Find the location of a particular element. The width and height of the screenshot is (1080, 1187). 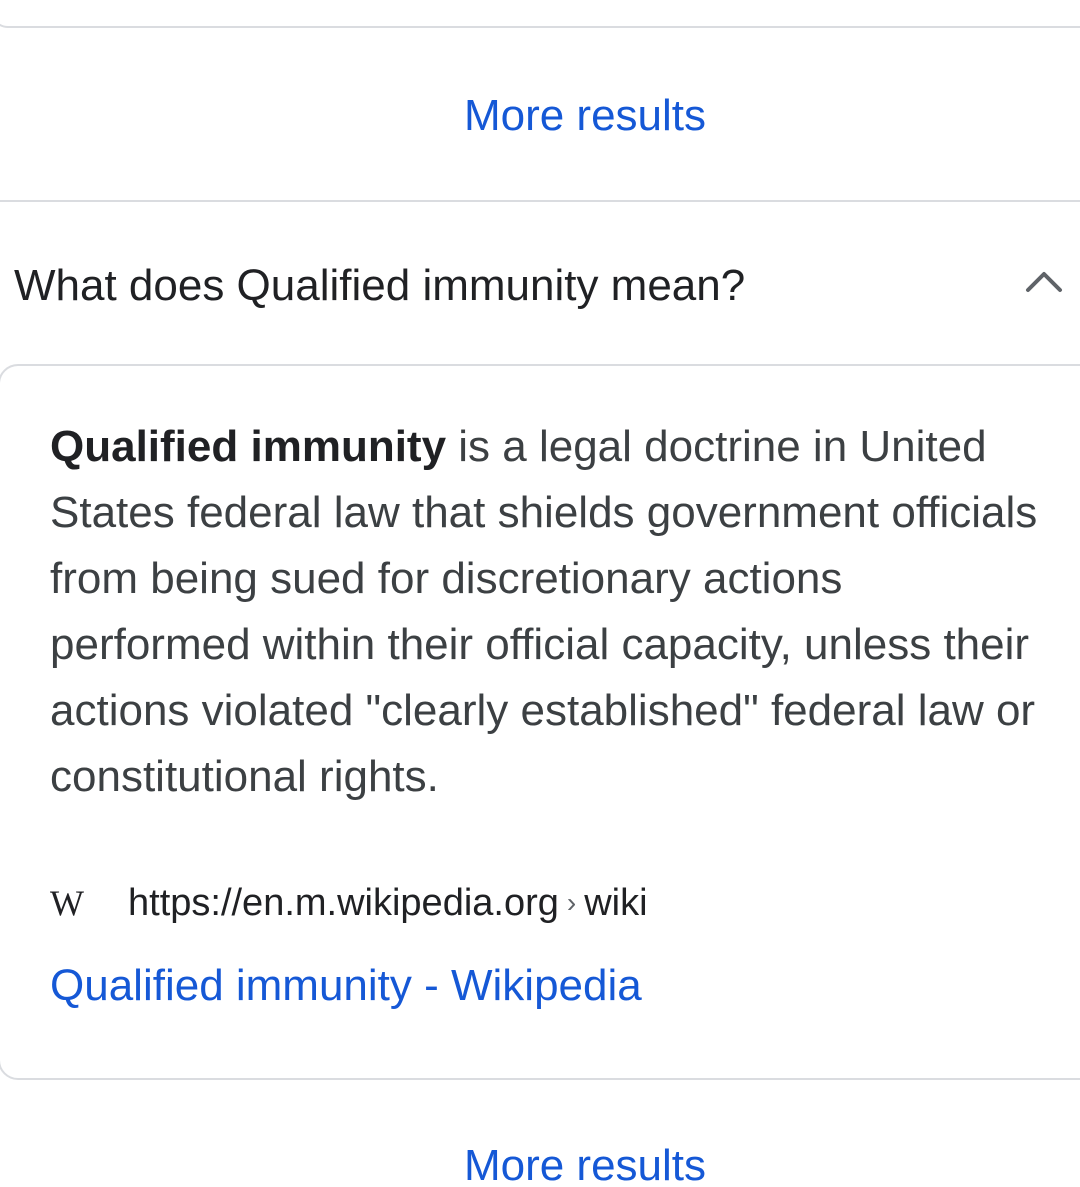

source-row: W https://en.m.wikipedia.org › wiki is located at coordinates (349, 903).